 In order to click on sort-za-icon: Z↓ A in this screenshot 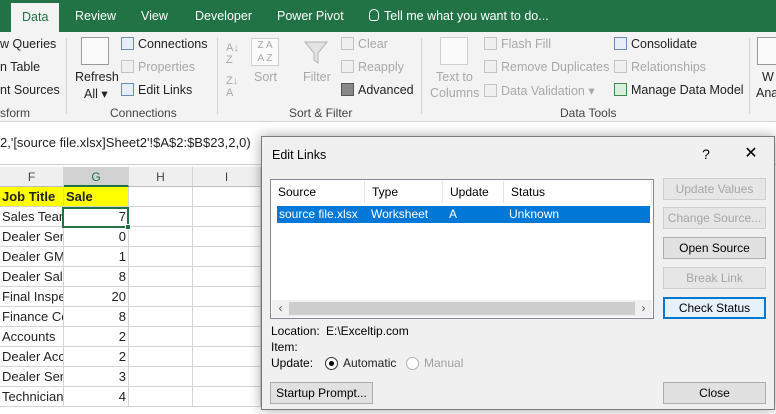, I will do `click(232, 87)`.